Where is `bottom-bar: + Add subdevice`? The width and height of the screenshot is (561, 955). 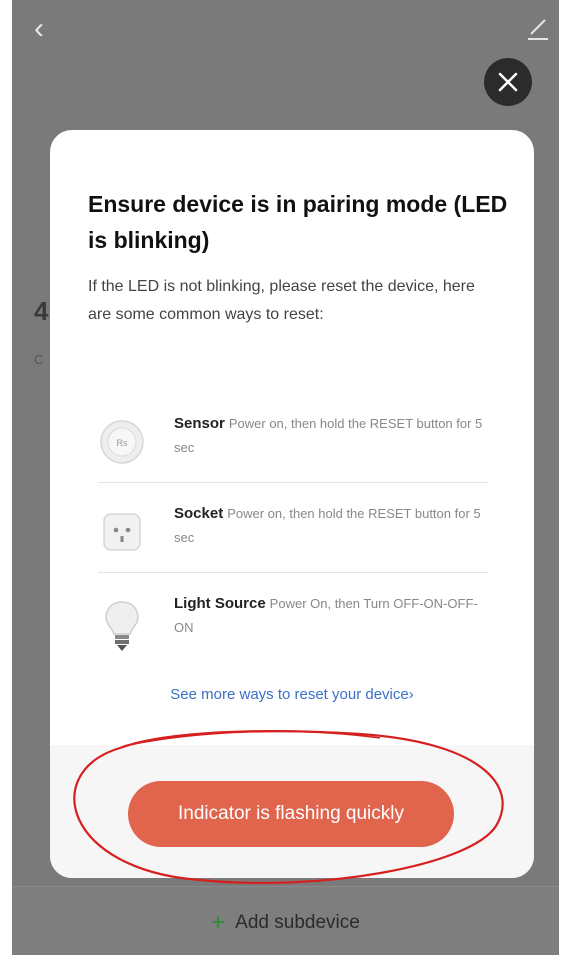 bottom-bar: + Add subdevice is located at coordinates (285, 920).